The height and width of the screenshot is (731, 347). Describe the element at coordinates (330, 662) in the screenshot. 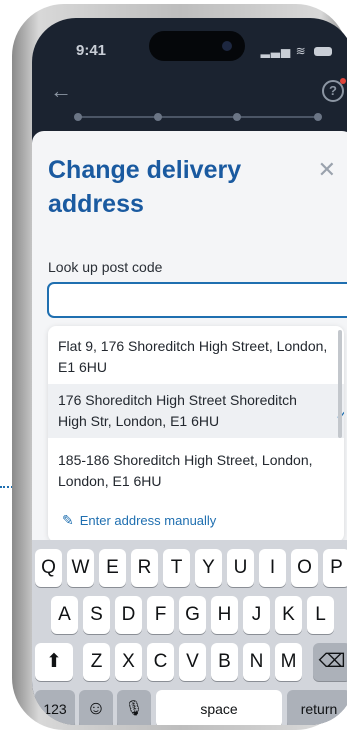

I see `delete-key: ⌫` at that location.